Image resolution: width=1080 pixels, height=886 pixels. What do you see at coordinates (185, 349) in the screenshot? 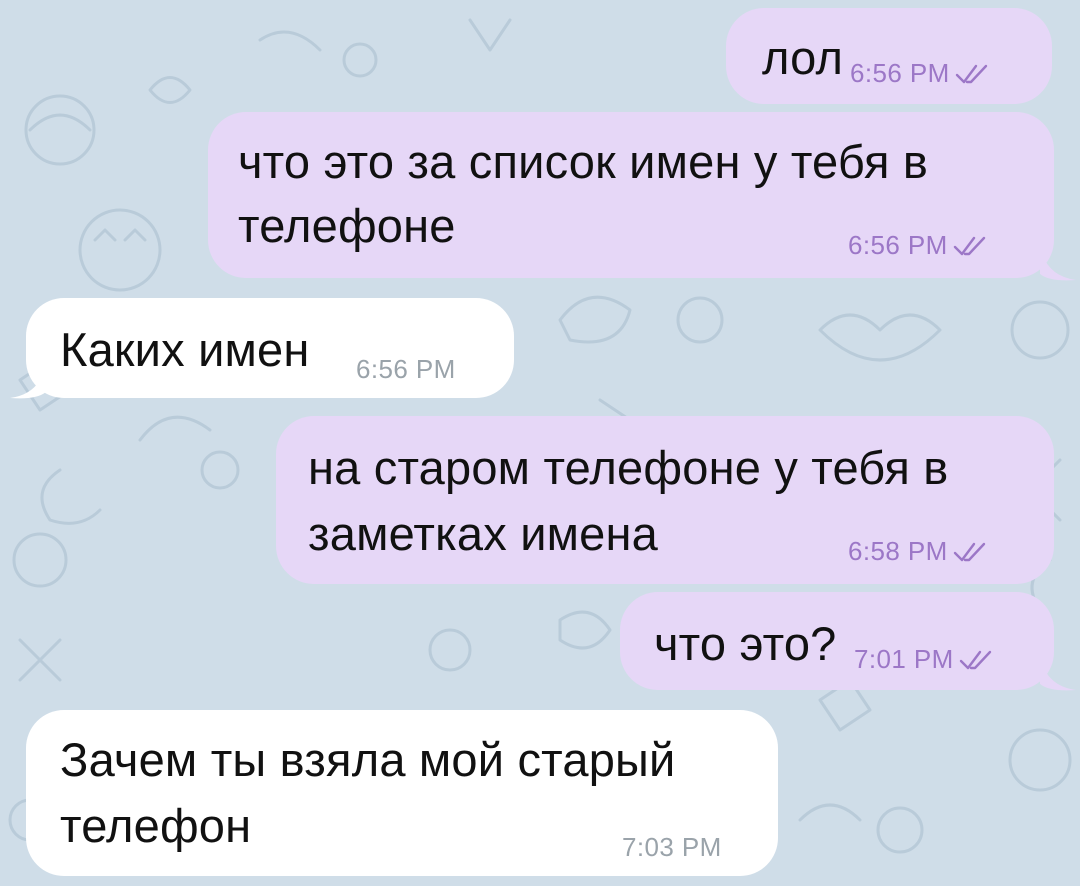
I see `message-text: Каких имен` at bounding box center [185, 349].